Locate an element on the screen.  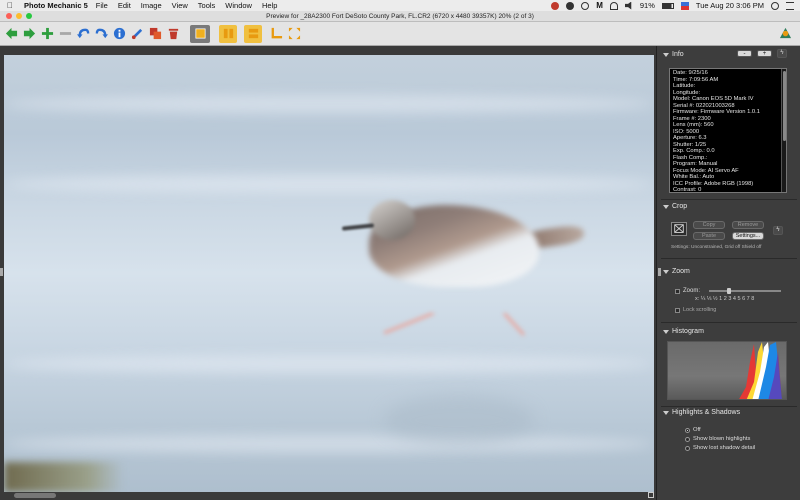
histogram-title: Histogram is located at coordinates (688, 331).